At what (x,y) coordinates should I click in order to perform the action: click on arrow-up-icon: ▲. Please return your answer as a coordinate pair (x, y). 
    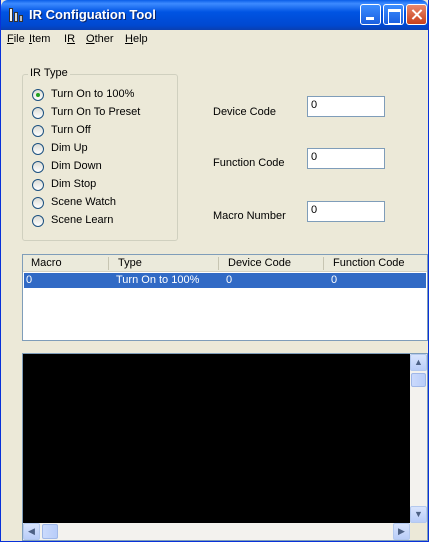
    Looking at the image, I should click on (418, 362).